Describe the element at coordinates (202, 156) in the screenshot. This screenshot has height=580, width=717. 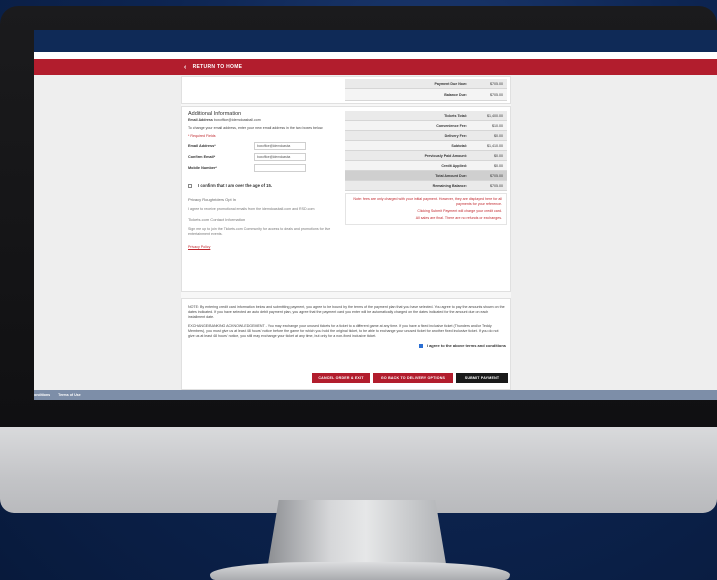
I see `confirm-email-label: Confirm Email*` at that location.